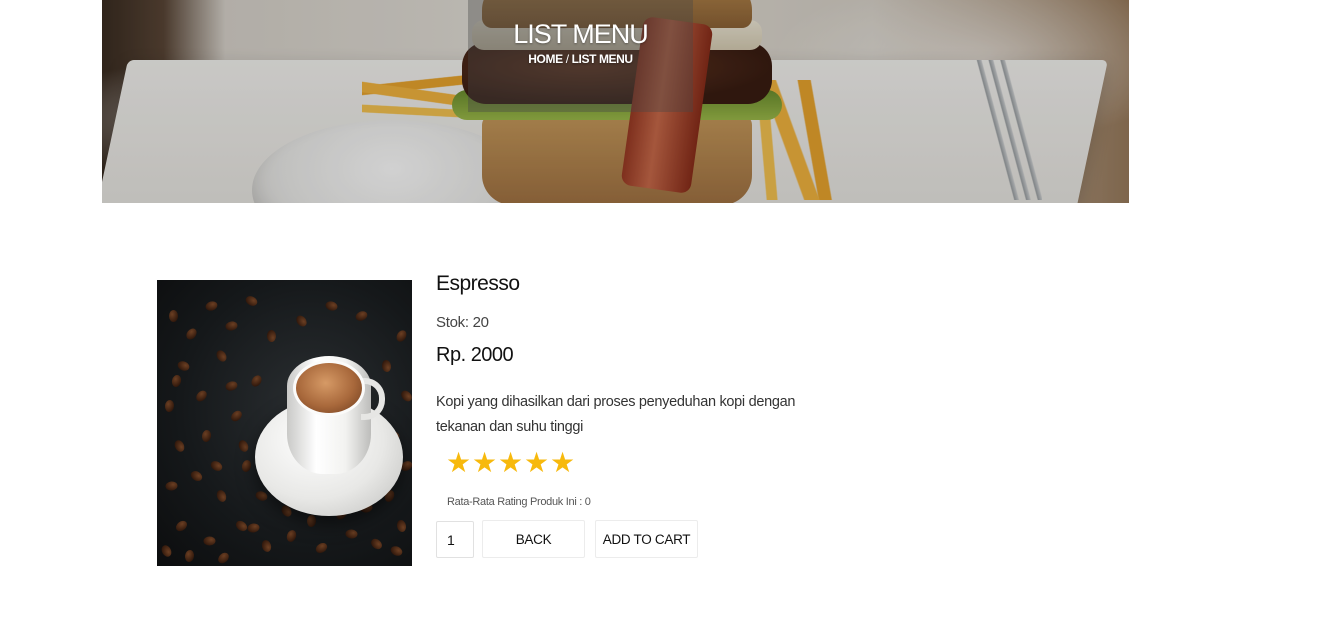  Describe the element at coordinates (478, 283) in the screenshot. I see `product-name: Espresso` at that location.